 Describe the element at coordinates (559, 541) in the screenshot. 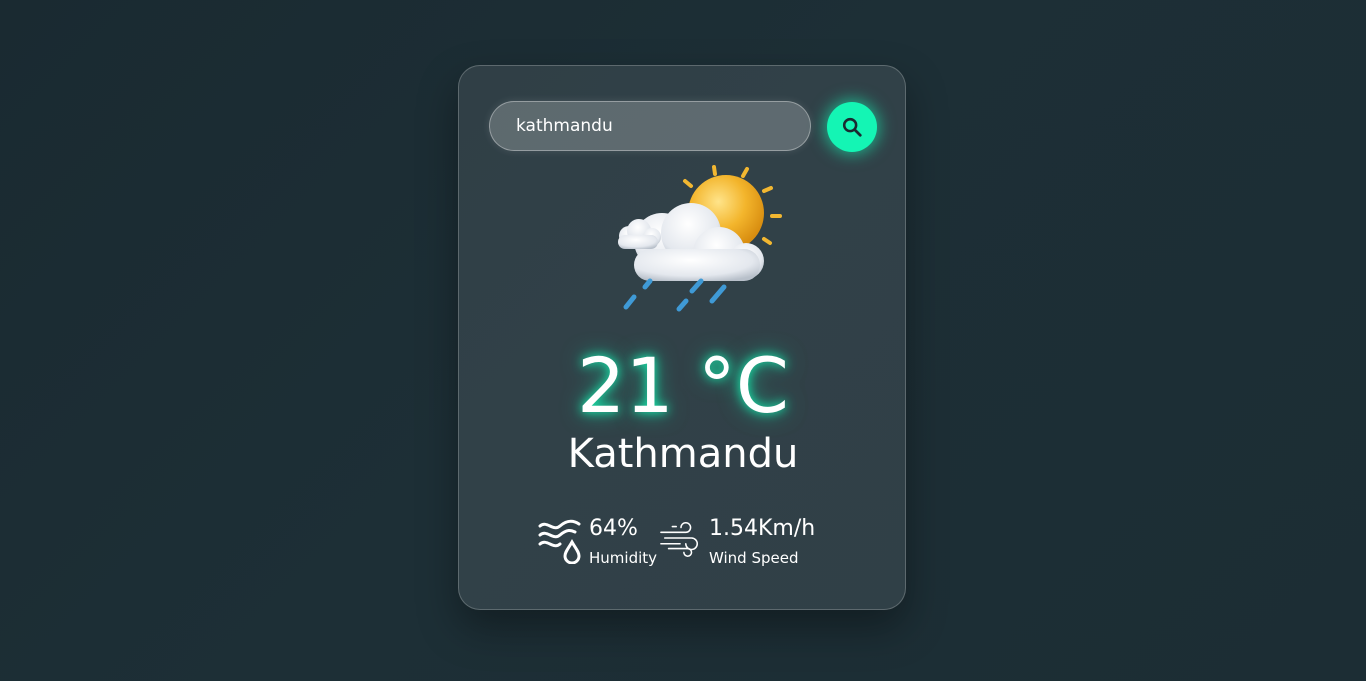

I see `humidity-icon` at that location.